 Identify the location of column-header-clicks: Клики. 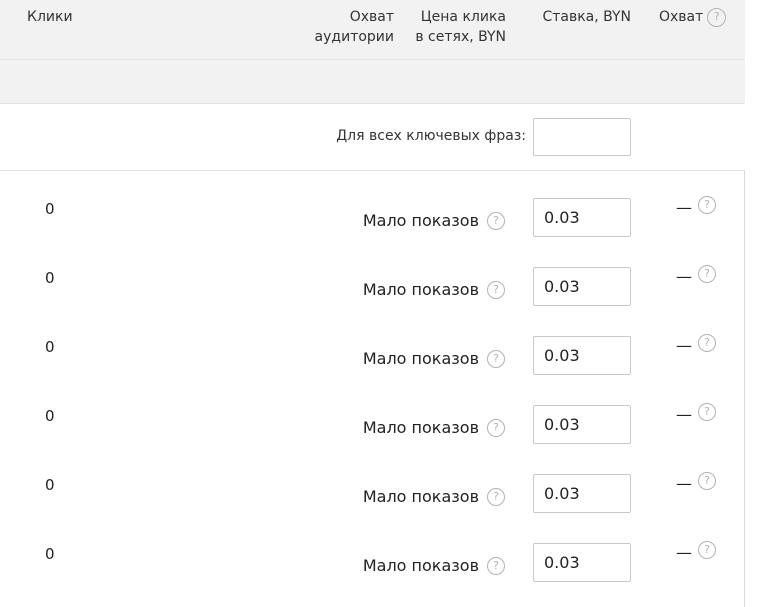
(50, 17).